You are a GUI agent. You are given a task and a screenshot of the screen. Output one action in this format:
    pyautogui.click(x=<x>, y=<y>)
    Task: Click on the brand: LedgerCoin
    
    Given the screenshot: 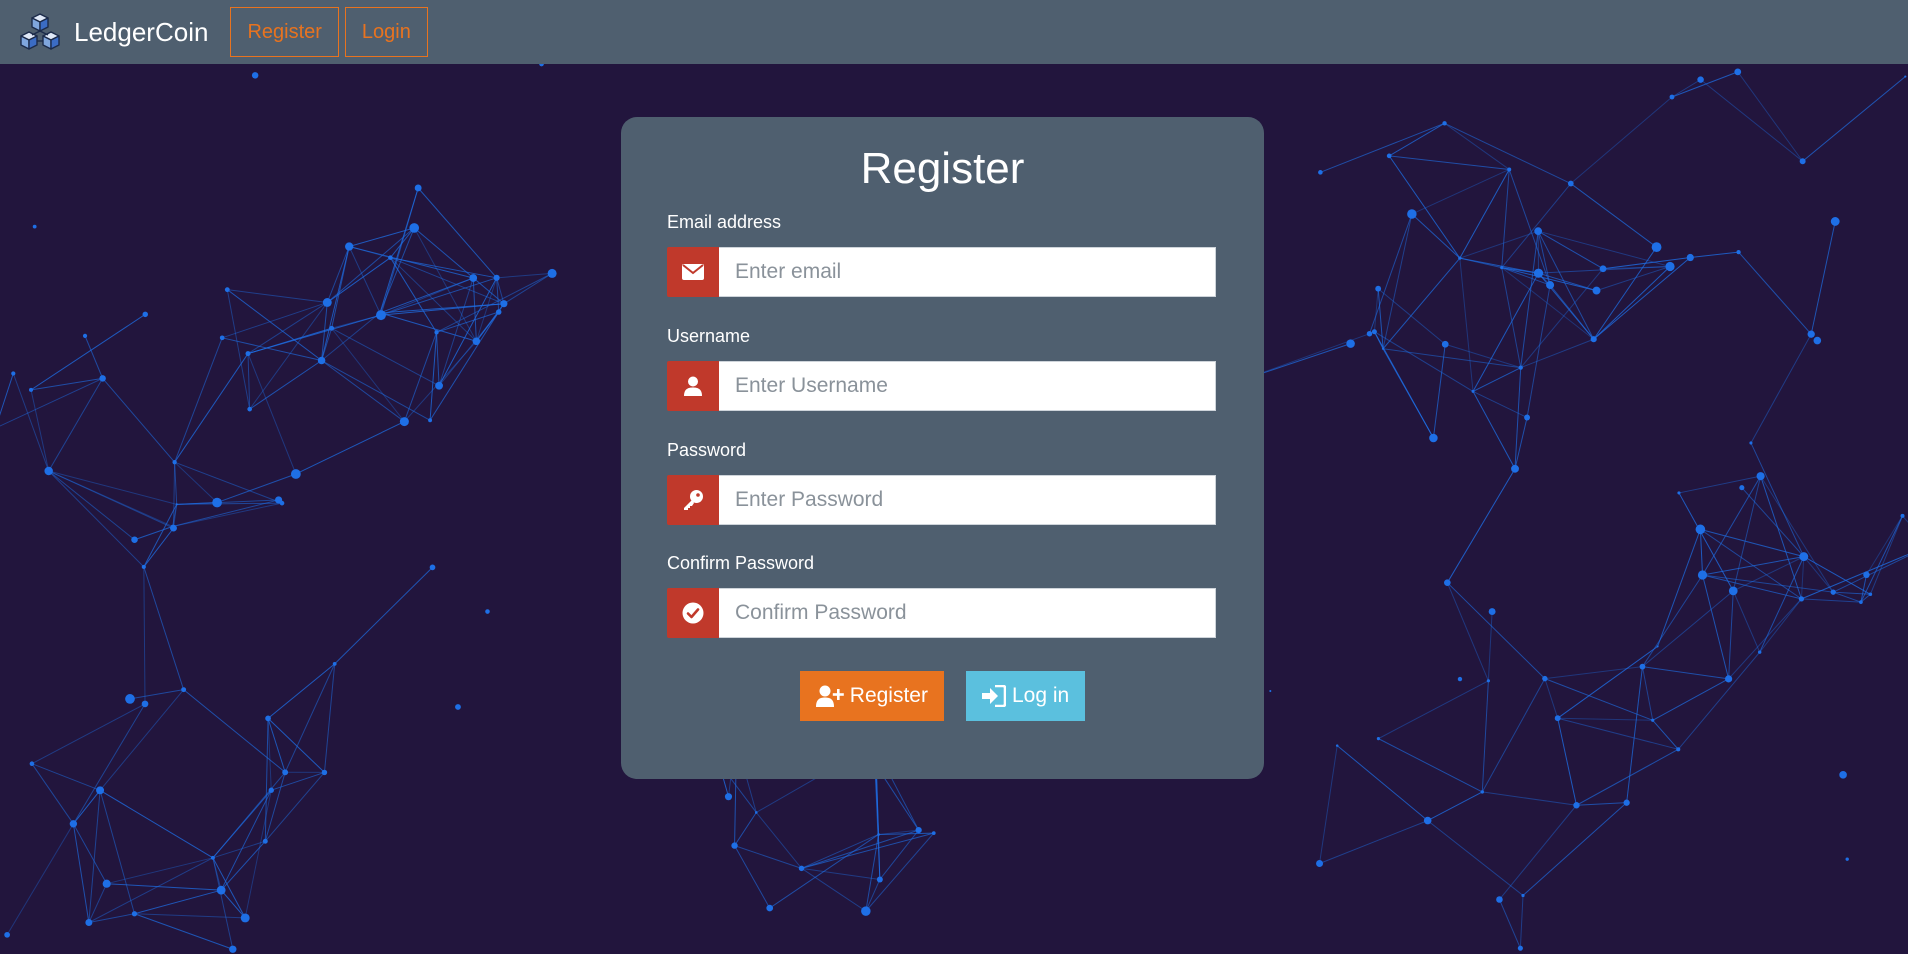 What is the action you would take?
    pyautogui.click(x=113, y=32)
    